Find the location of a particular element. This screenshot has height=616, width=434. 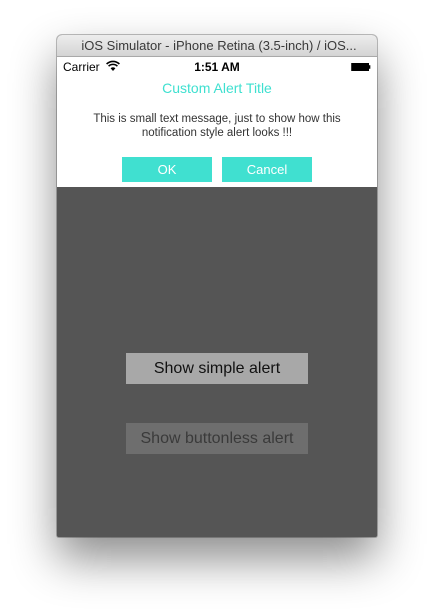

status-time: 1:51 AM is located at coordinates (217, 67).